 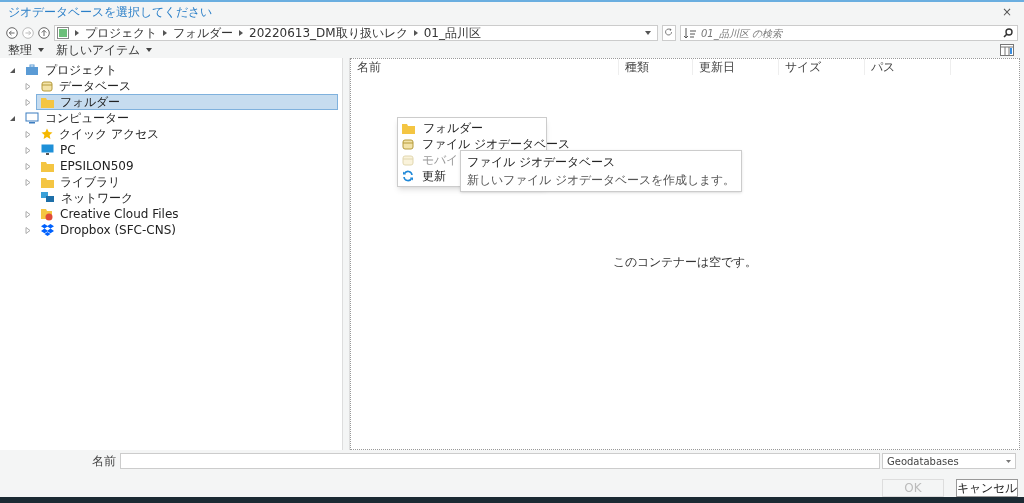 I want to click on up-icon, so click(x=44, y=33).